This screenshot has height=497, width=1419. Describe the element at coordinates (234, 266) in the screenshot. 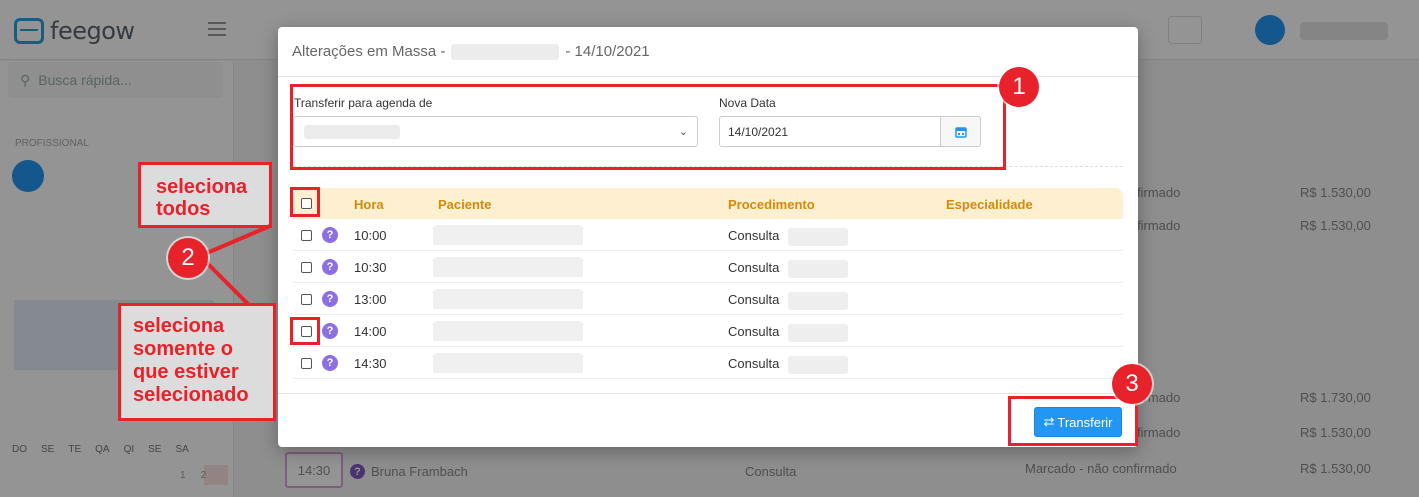

I see `annotation-connectors` at that location.